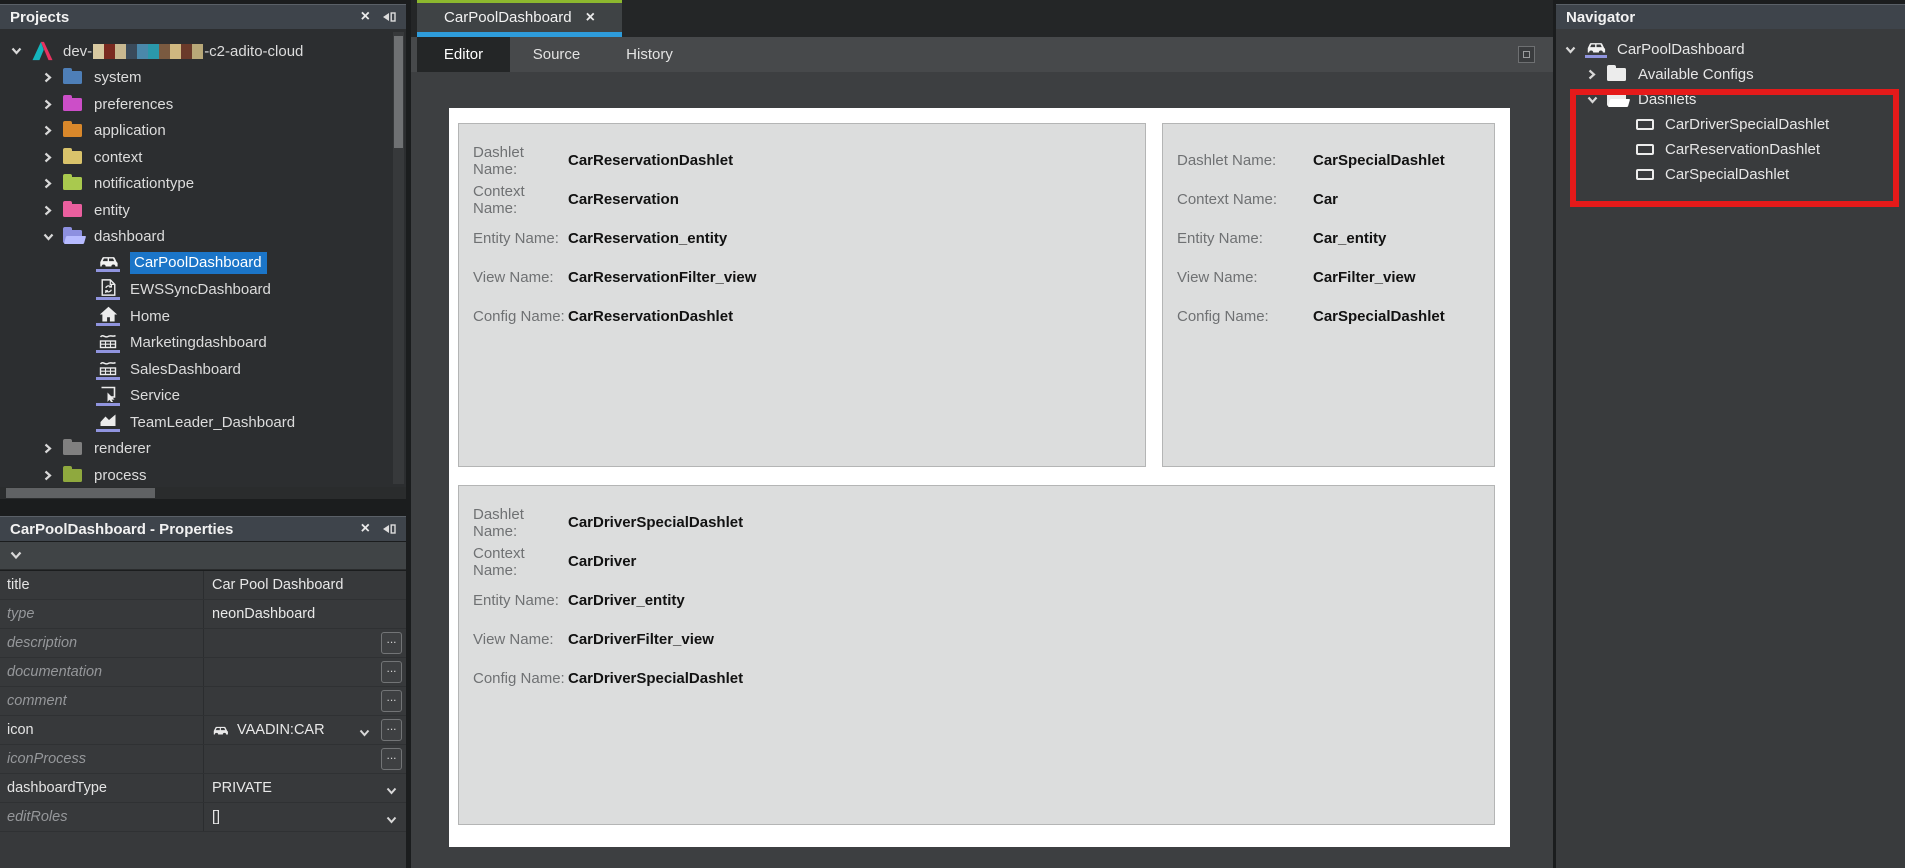  What do you see at coordinates (203, 343) in the screenshot?
I see `tree-item-marketingdashboard: Marketingdashboard` at bounding box center [203, 343].